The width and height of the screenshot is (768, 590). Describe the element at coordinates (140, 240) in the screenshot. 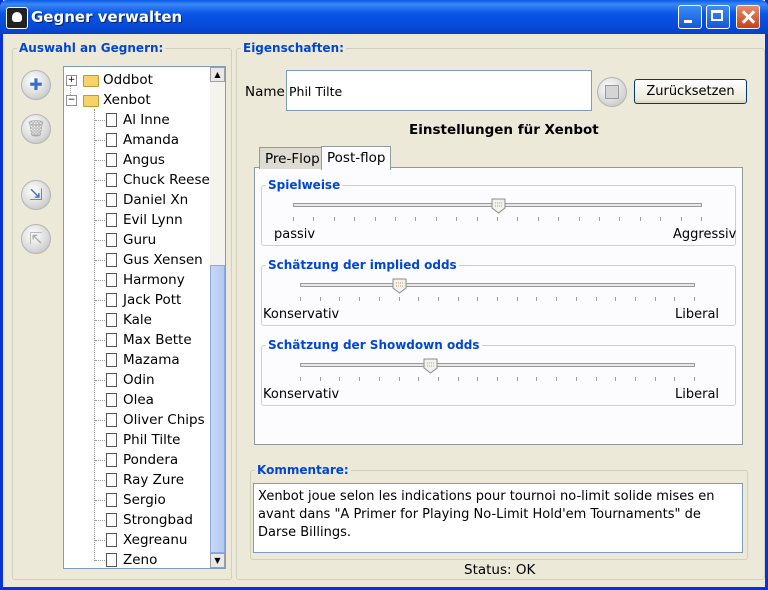

I see `tree-item-label: Guru` at that location.